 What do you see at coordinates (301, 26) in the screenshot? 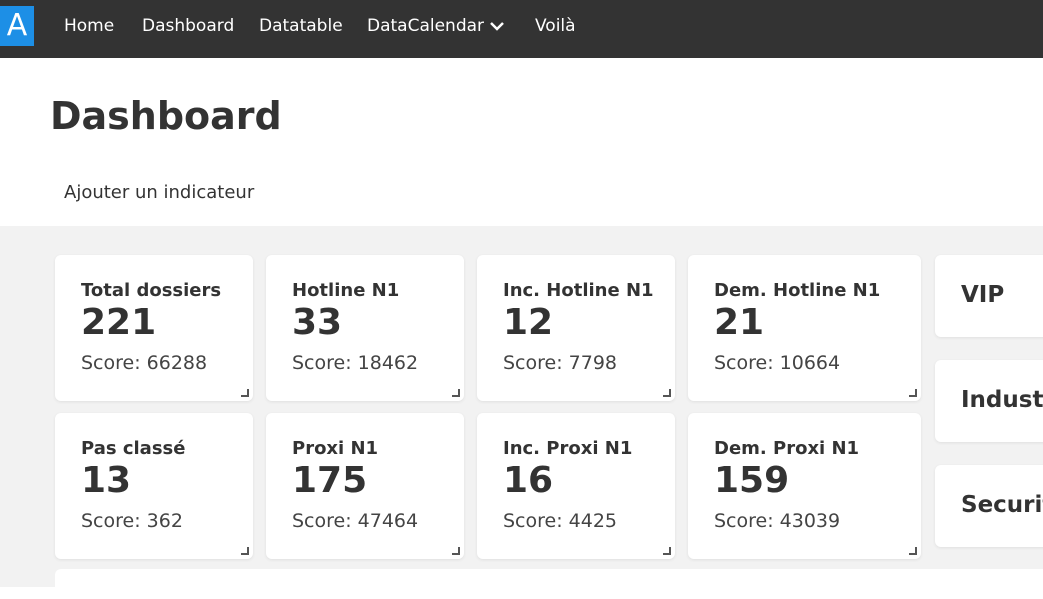
I see `nav-datatable: Datatable` at bounding box center [301, 26].